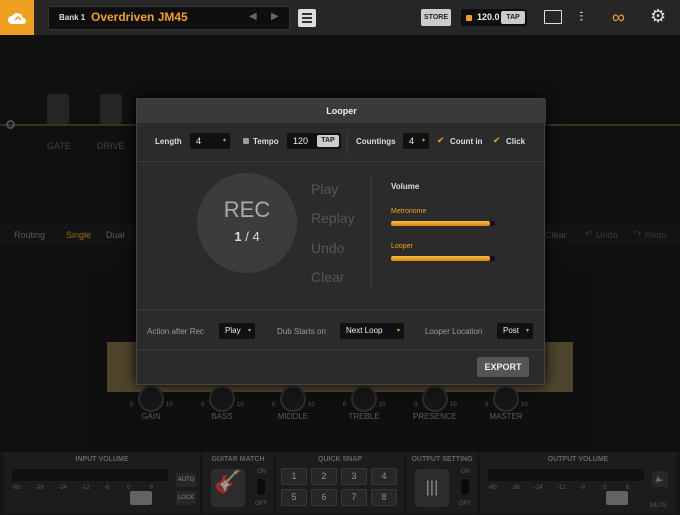 This screenshot has width=680, height=515. Describe the element at coordinates (497, 140) in the screenshot. I see `click-checkbox: ✔` at that location.